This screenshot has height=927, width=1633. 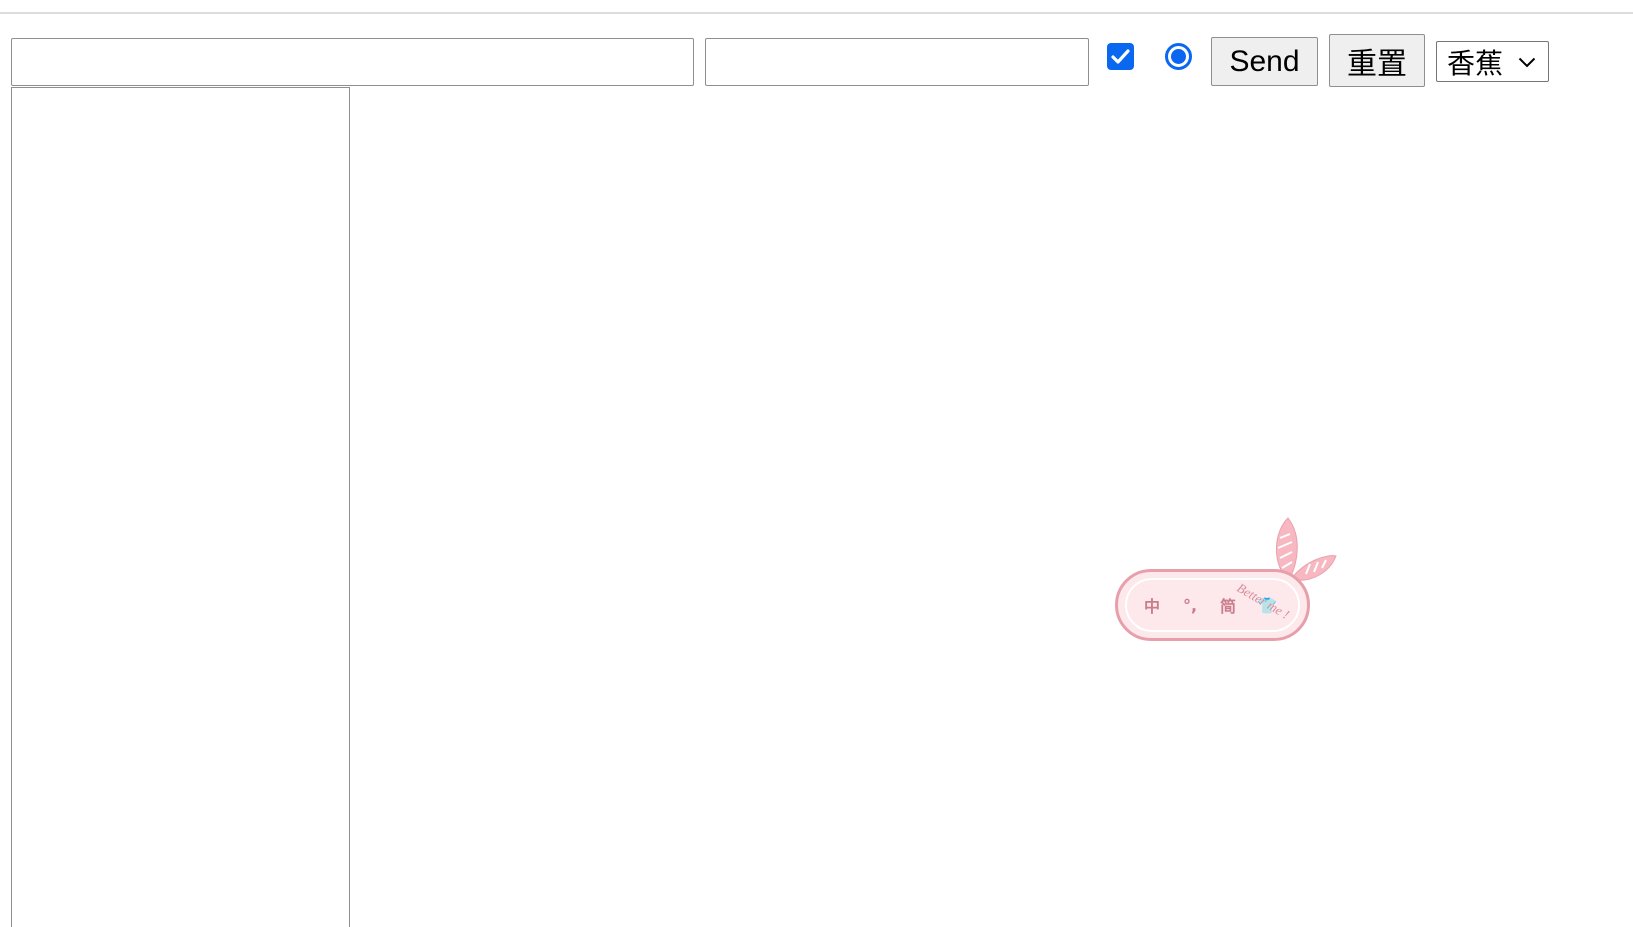 I want to click on ime-simplified-label: 简, so click(x=1228, y=605).